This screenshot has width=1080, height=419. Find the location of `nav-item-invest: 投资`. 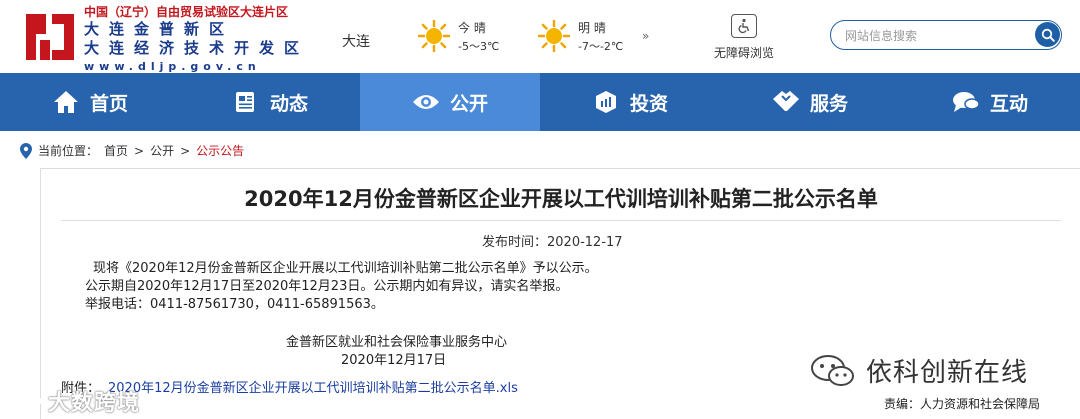

nav-item-invest: 投资 is located at coordinates (630, 102).